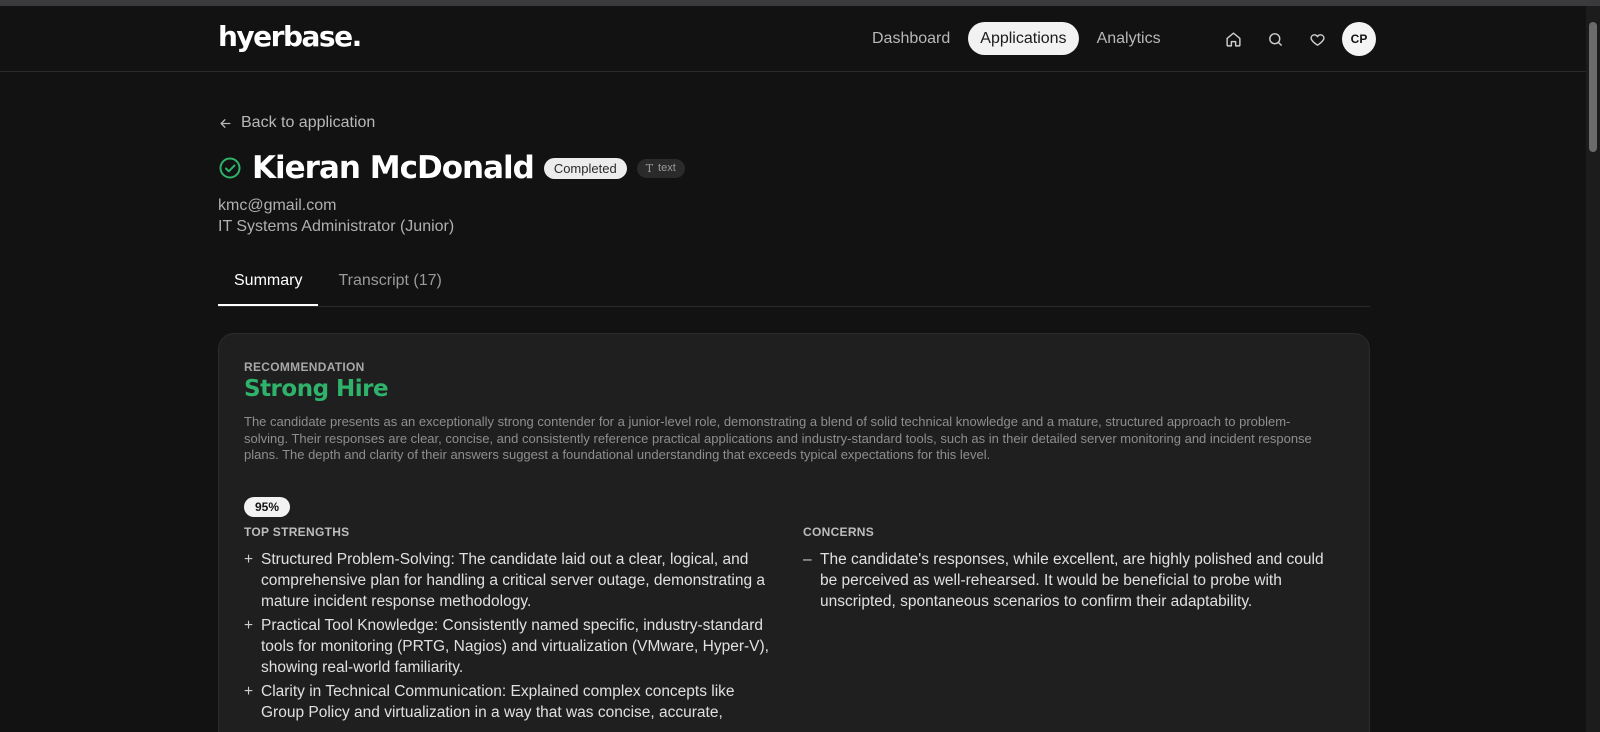 The width and height of the screenshot is (1600, 732). Describe the element at coordinates (839, 532) in the screenshot. I see `concerns-label: CONCERNS` at that location.